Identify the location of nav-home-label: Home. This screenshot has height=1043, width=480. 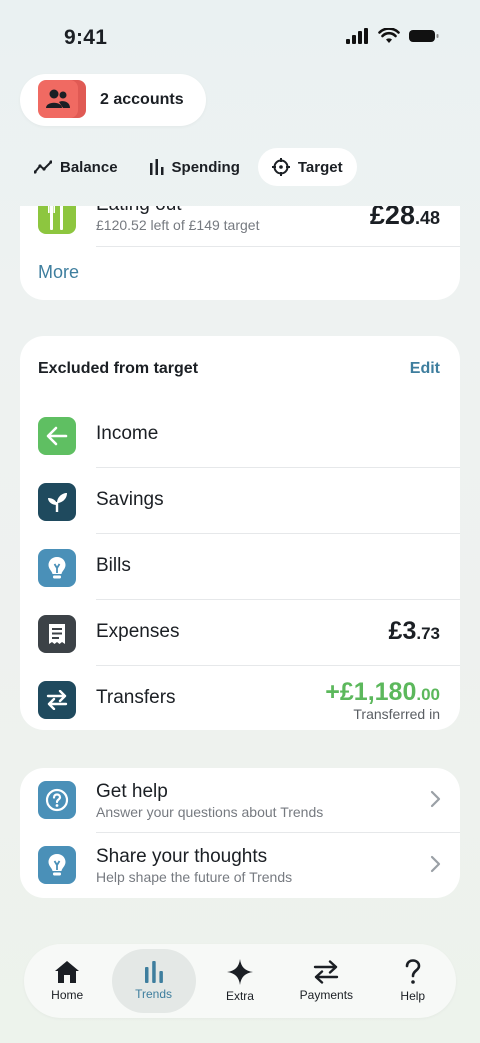
(67, 995).